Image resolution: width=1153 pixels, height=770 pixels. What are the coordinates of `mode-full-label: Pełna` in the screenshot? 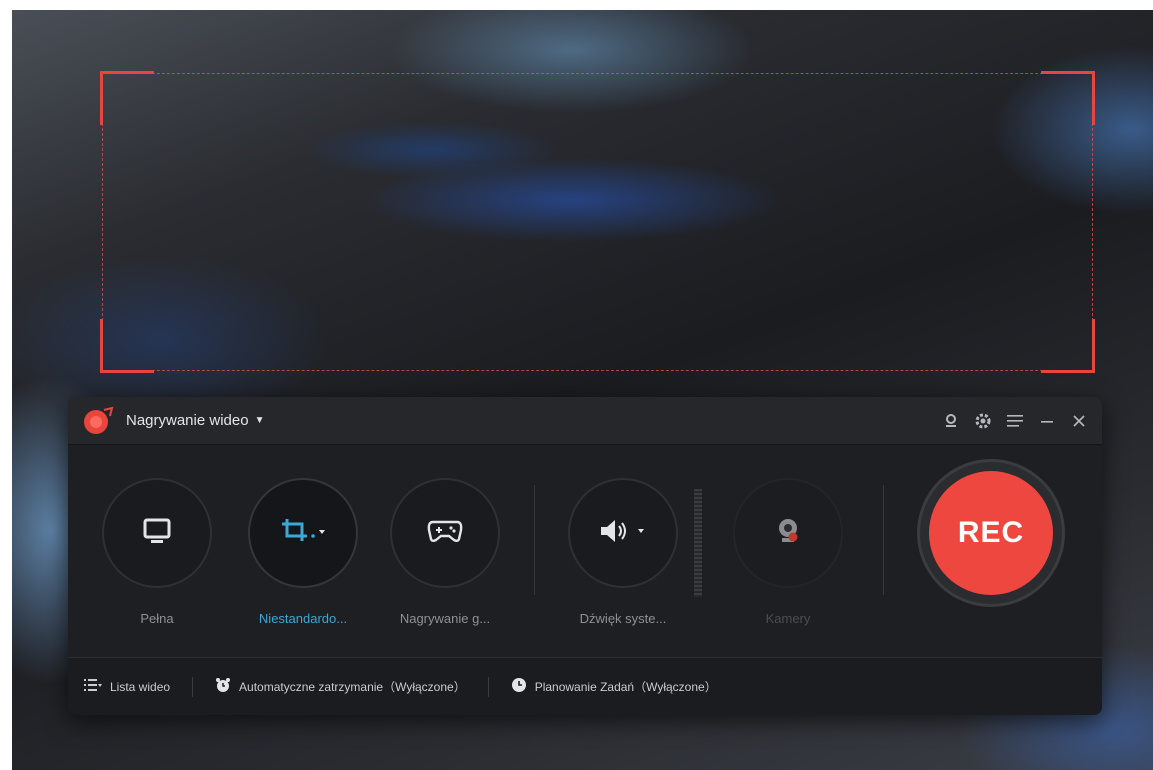 It's located at (157, 618).